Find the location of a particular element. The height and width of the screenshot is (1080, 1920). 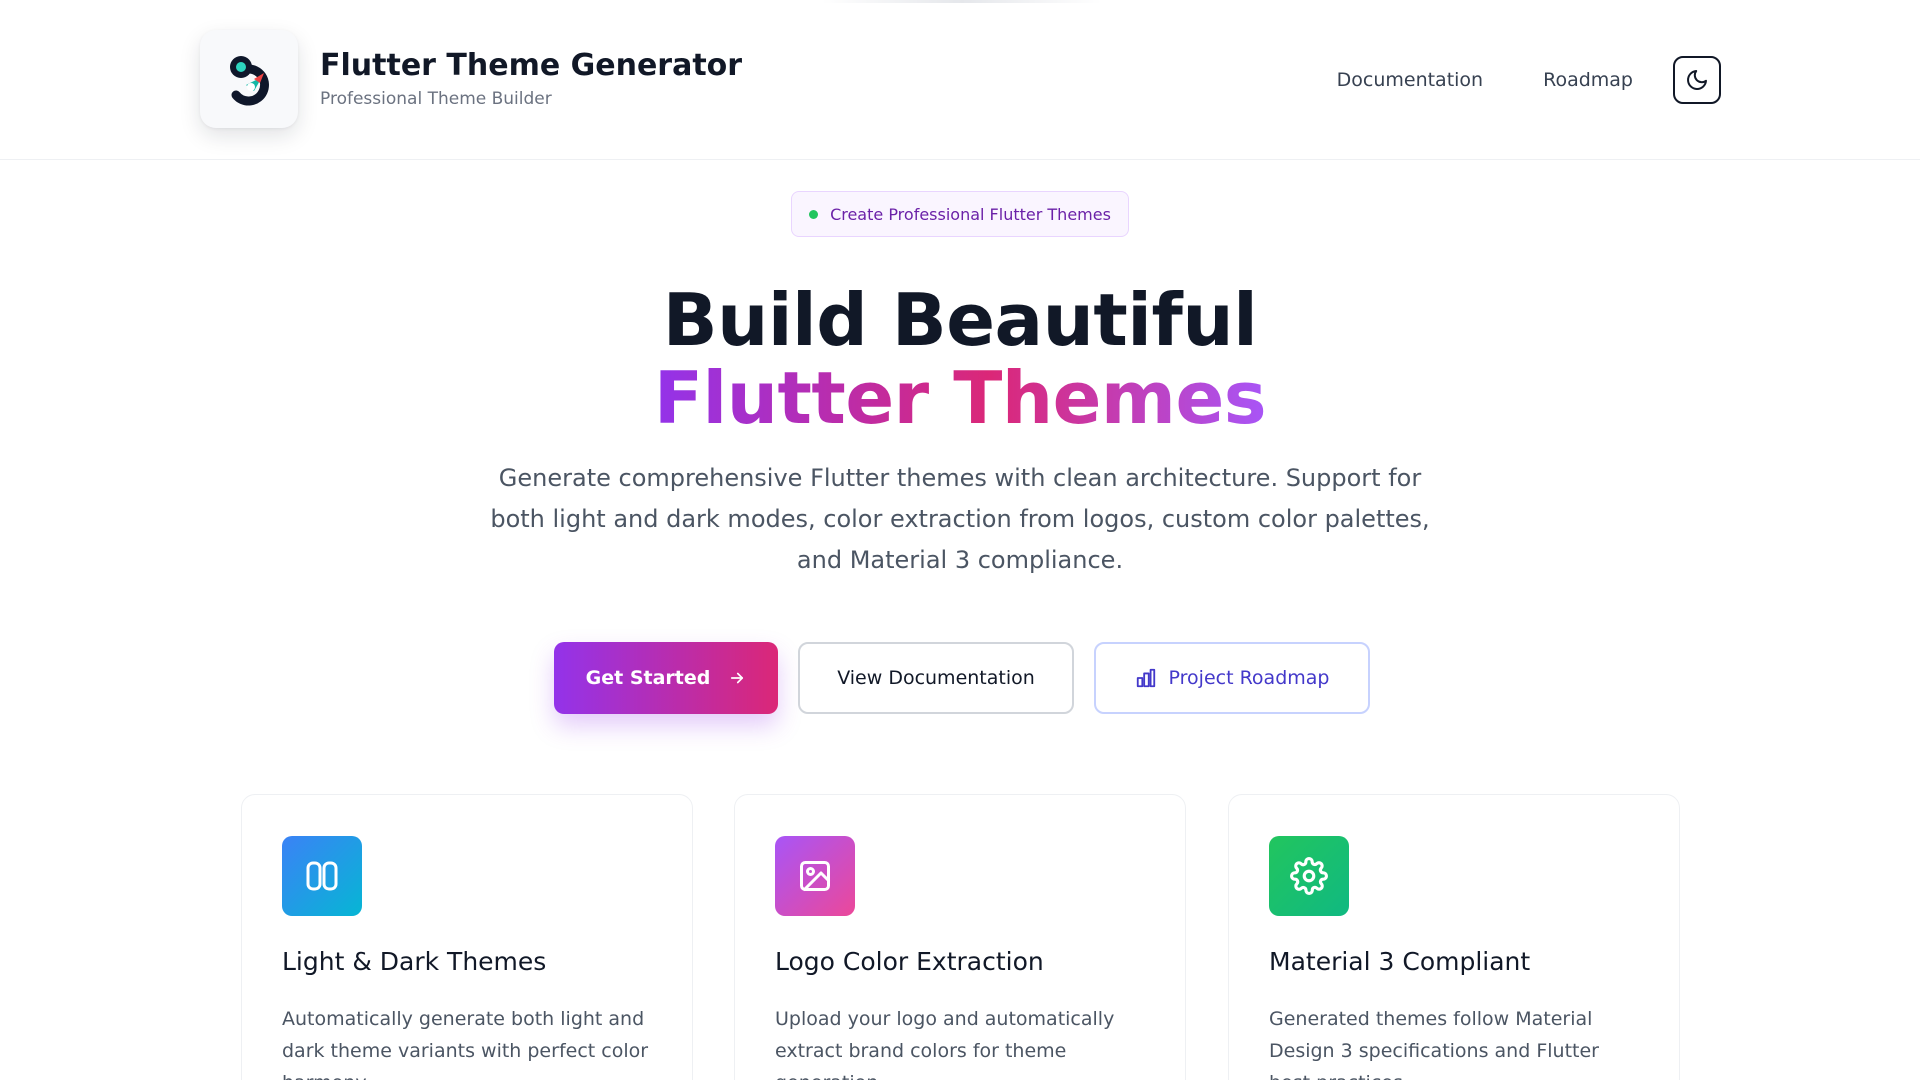

hero-title-line2: Flutter Themes is located at coordinates (960, 398).